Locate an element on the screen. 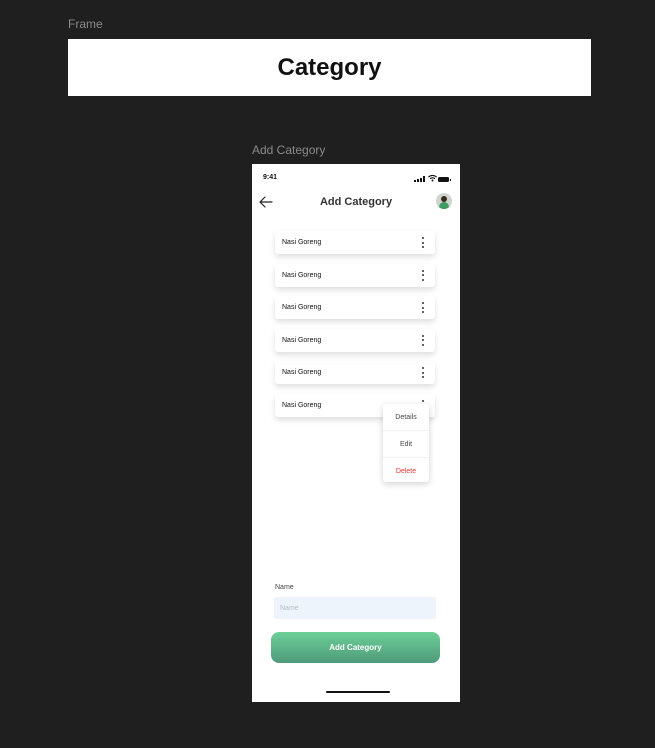 Image resolution: width=655 pixels, height=748 pixels. menu-item-edit: Edit is located at coordinates (406, 444).